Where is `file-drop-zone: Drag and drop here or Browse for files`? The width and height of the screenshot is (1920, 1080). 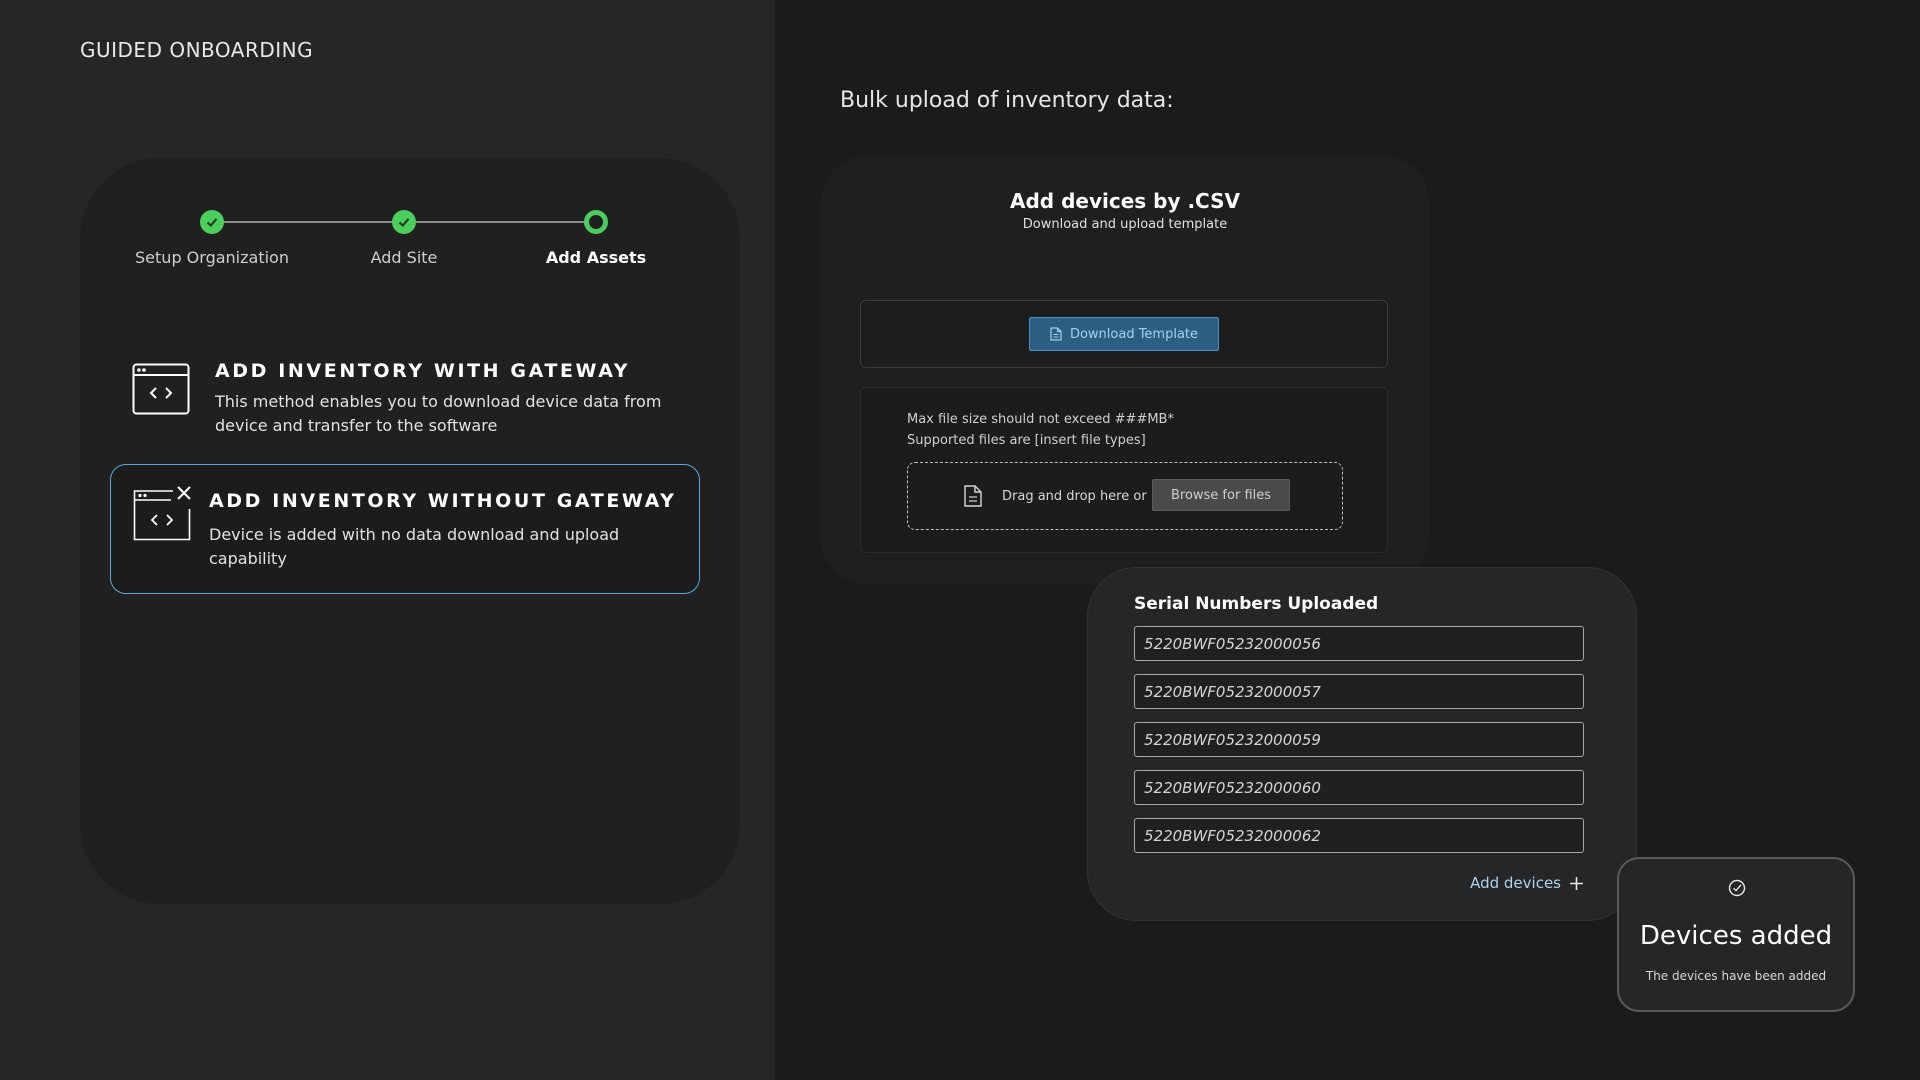 file-drop-zone: Drag and drop here or Browse for files is located at coordinates (1125, 496).